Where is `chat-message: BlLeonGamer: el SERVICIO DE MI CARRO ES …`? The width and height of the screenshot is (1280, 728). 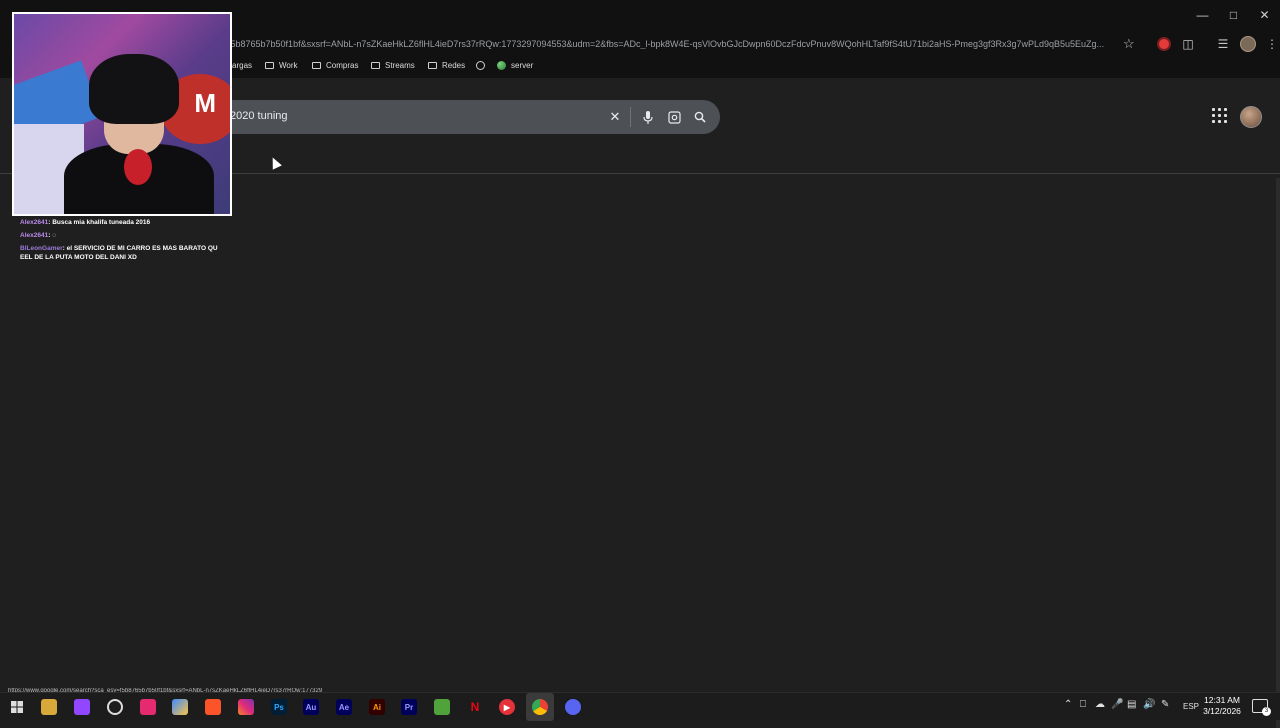 chat-message: BlLeonGamer: el SERVICIO DE MI CARRO ES … is located at coordinates (119, 253).